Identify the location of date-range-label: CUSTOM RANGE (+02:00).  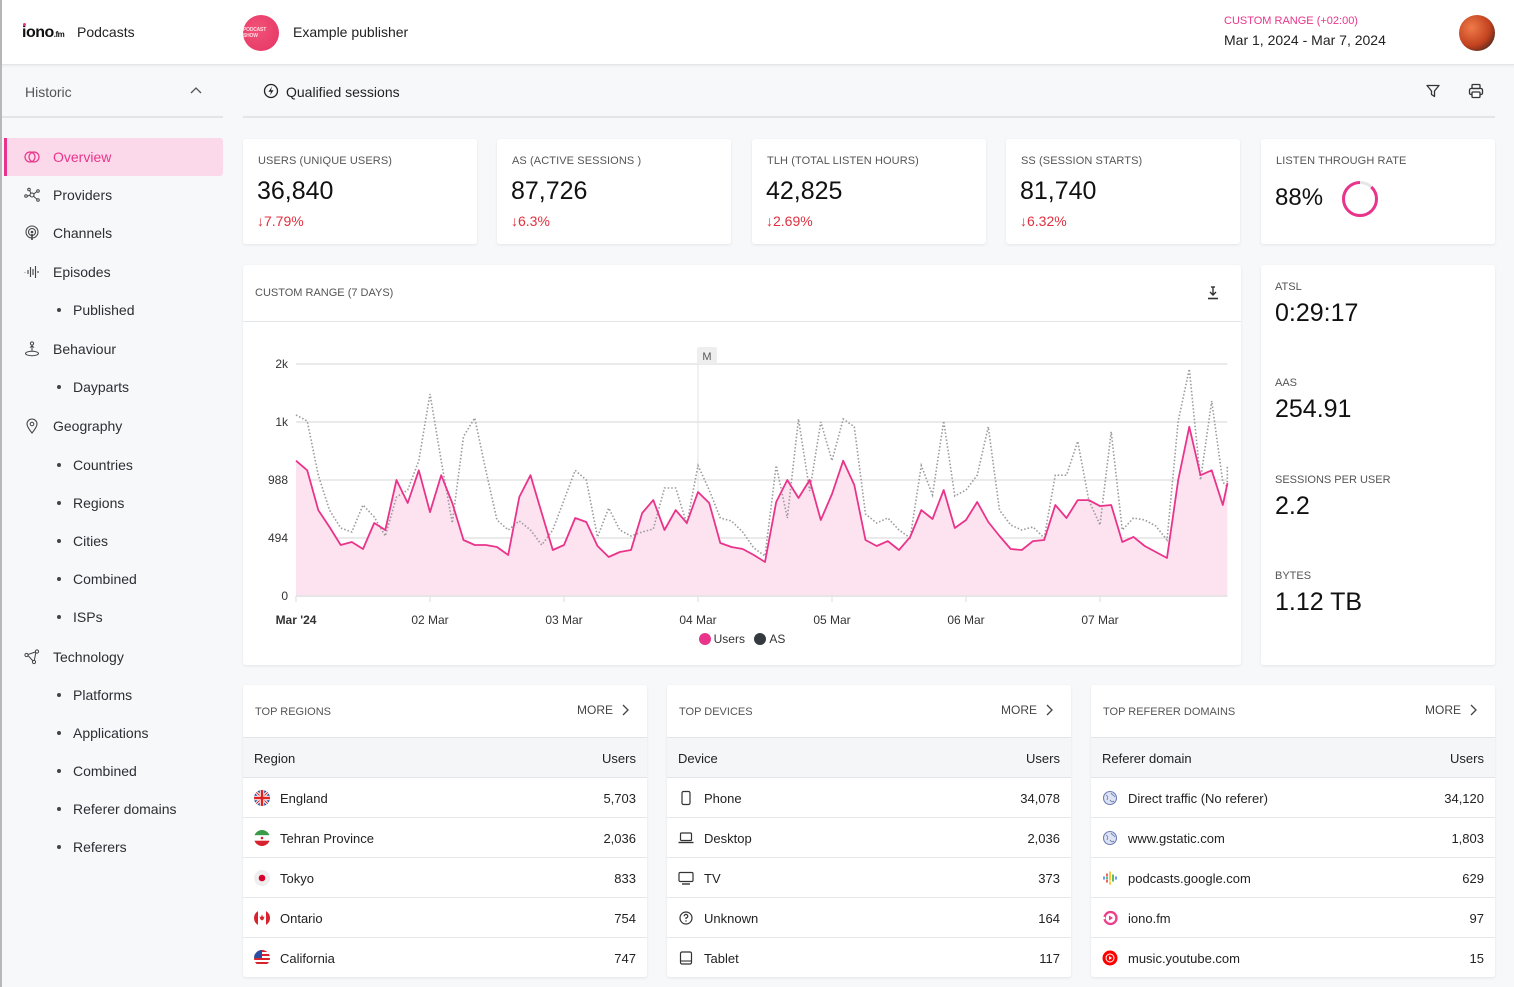
(1291, 21).